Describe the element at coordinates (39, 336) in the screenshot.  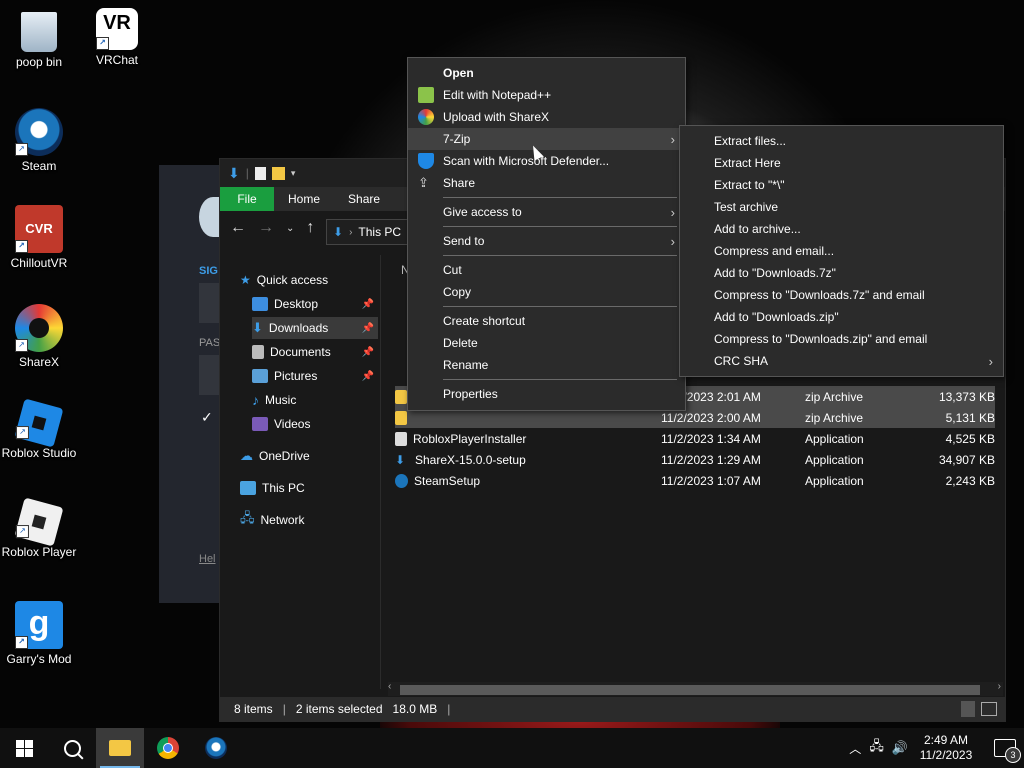
I see `desktop-icon-sharex: ↗ ShareX` at that location.